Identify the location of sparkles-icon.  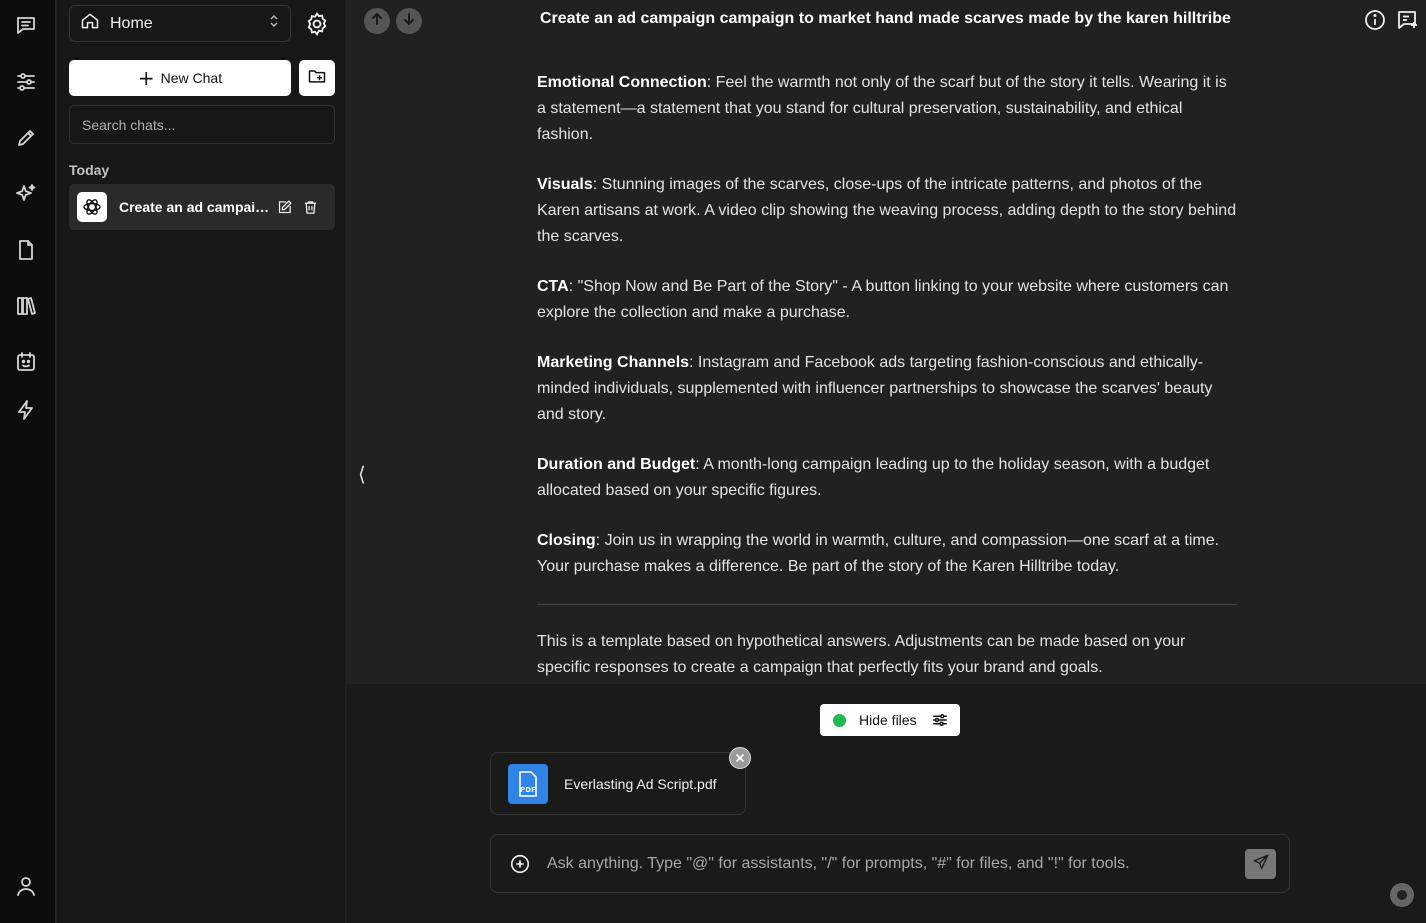
(26, 194).